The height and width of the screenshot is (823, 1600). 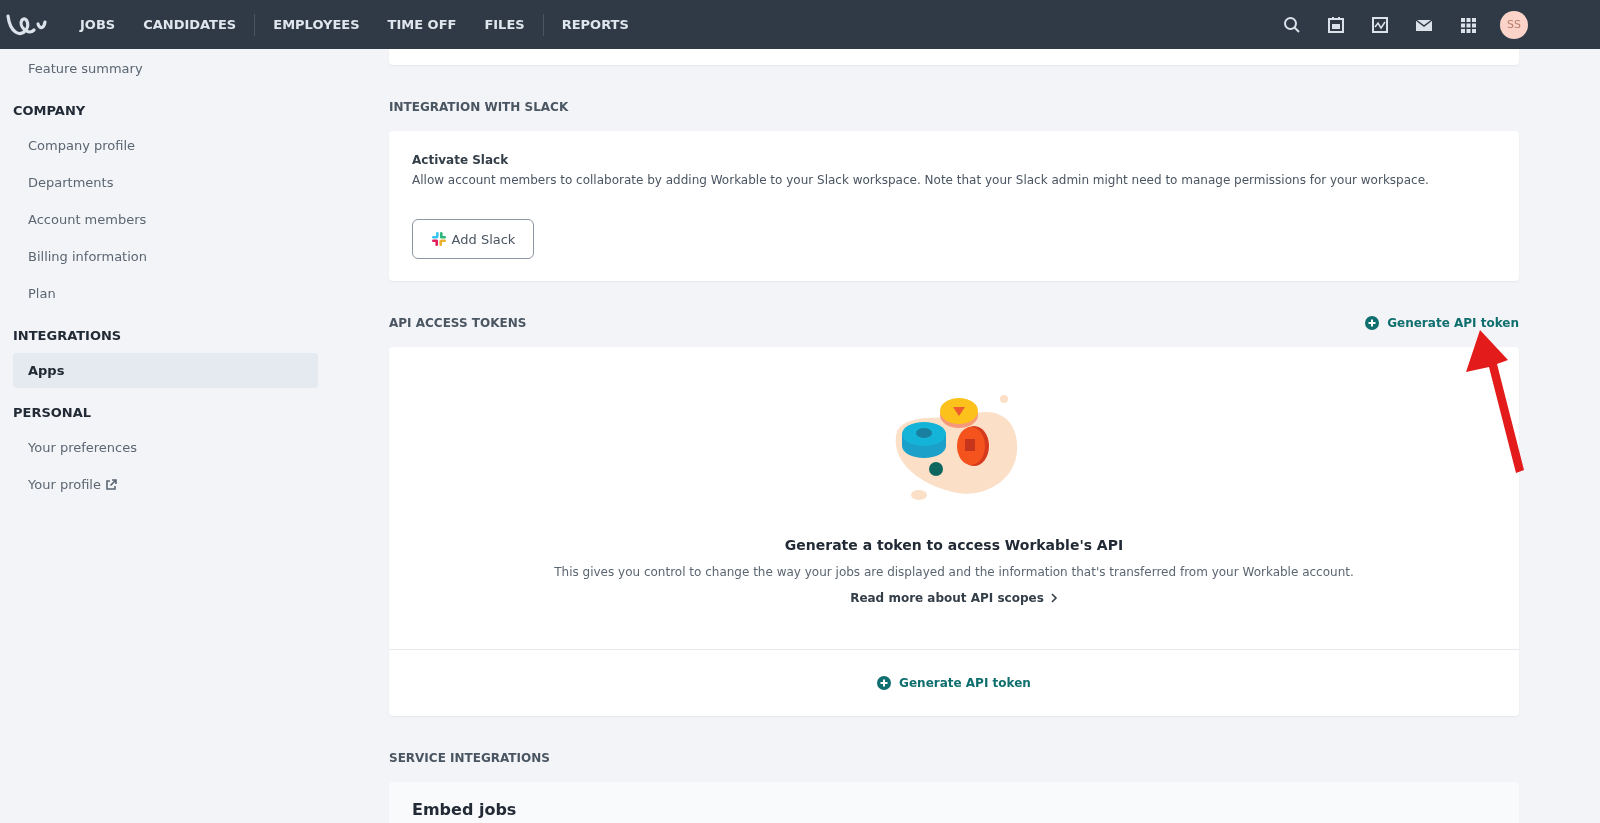 What do you see at coordinates (165, 256) in the screenshot?
I see `sidebar-item: Billing information` at bounding box center [165, 256].